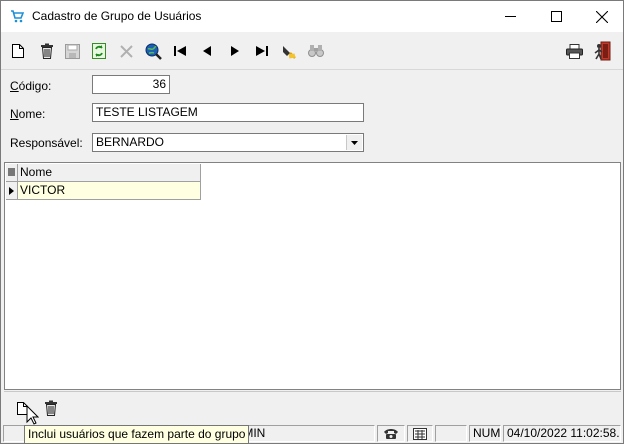 This screenshot has height=444, width=624. I want to click on binoculars-icon, so click(316, 51).